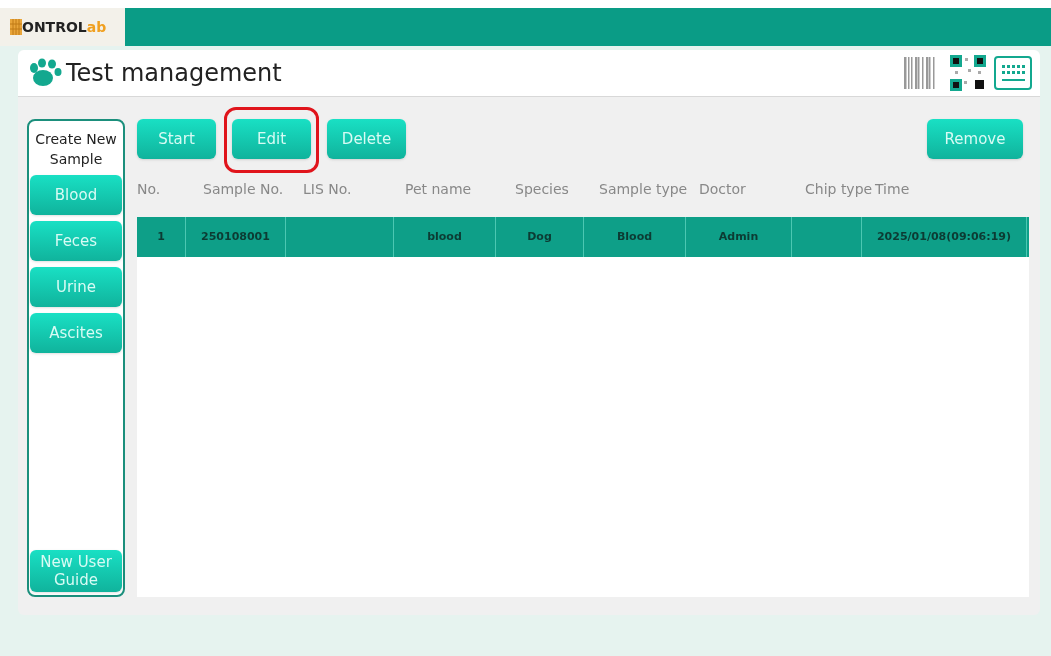 The image size is (1051, 656). I want to click on logo-text: ONTROL, so click(54, 27).